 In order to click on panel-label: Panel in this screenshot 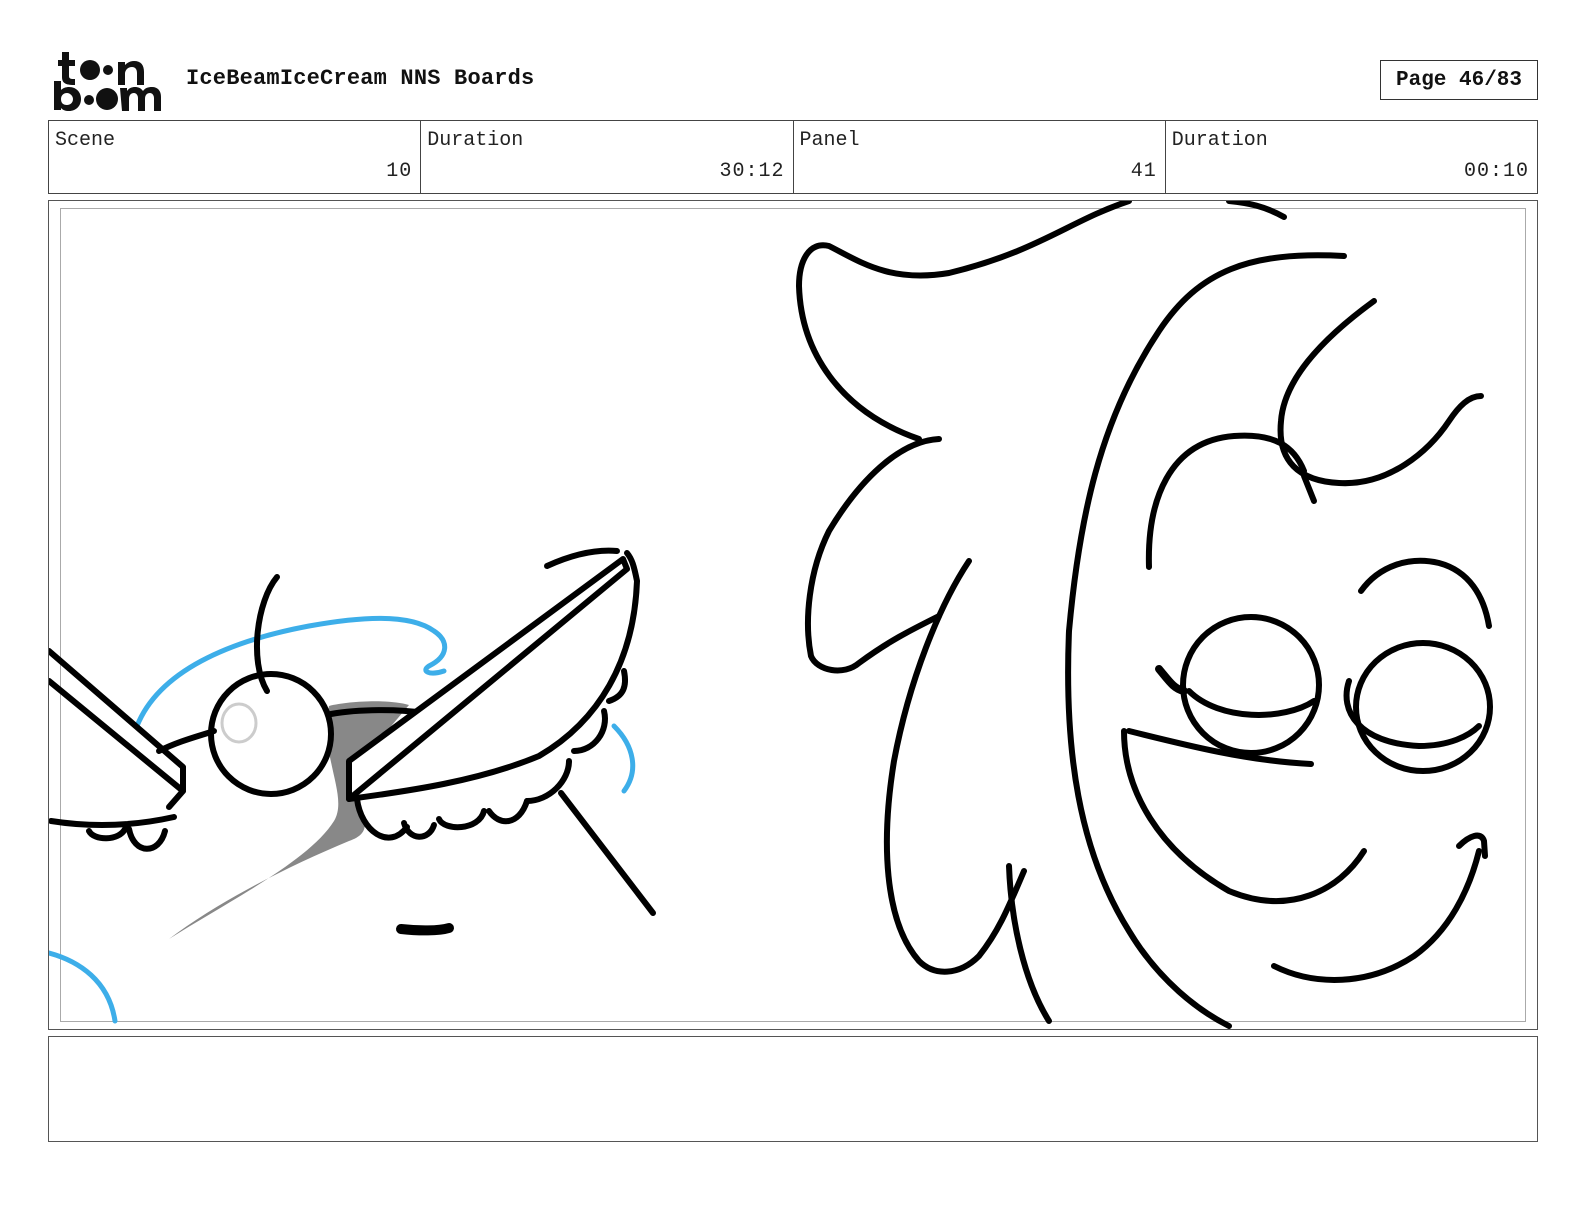, I will do `click(829, 140)`.